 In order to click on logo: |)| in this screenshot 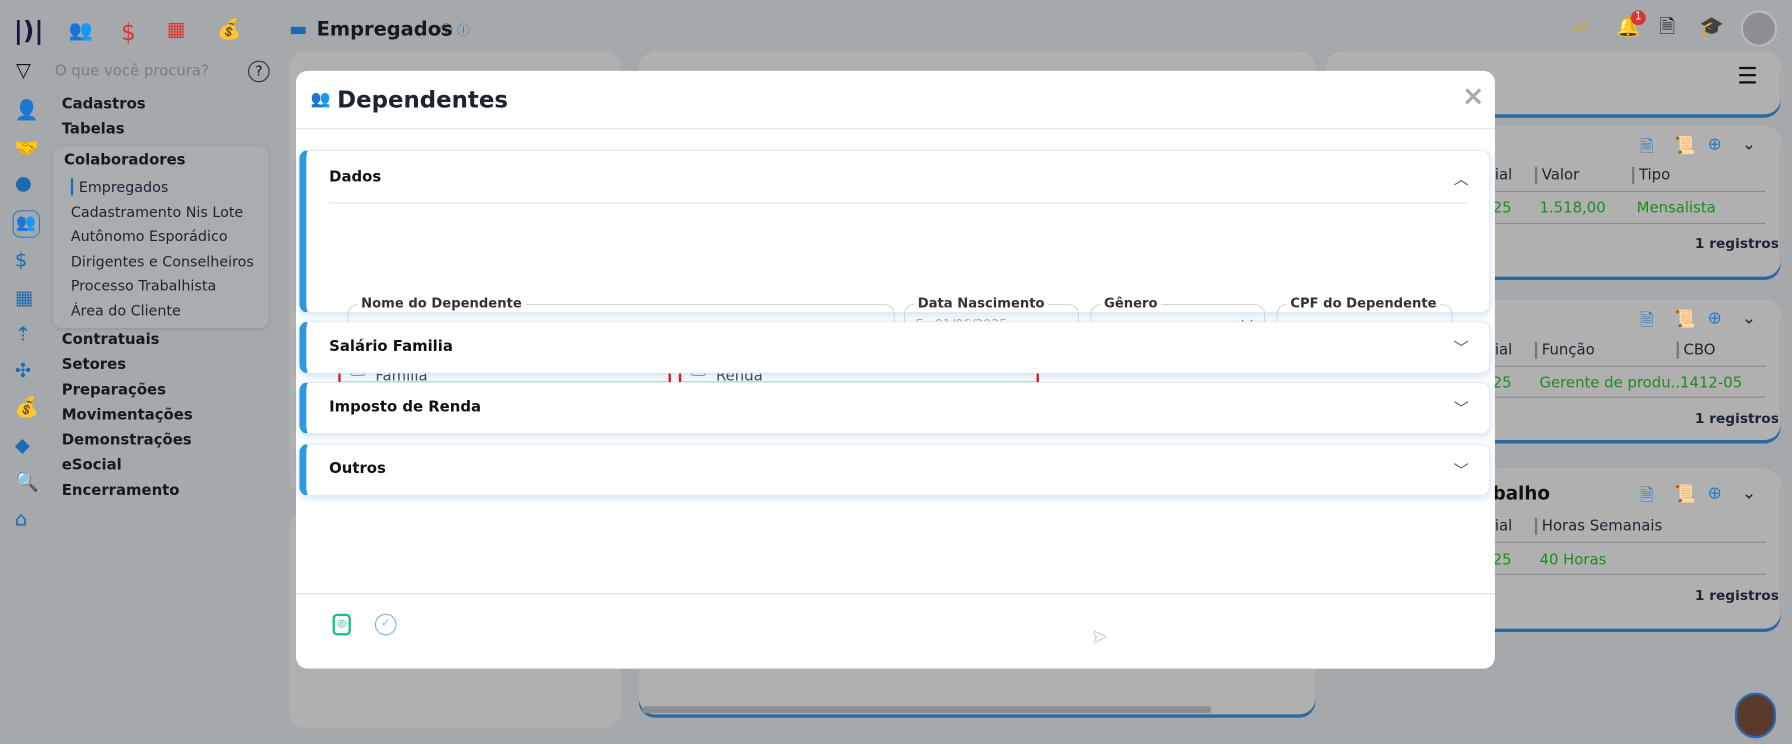, I will do `click(29, 31)`.